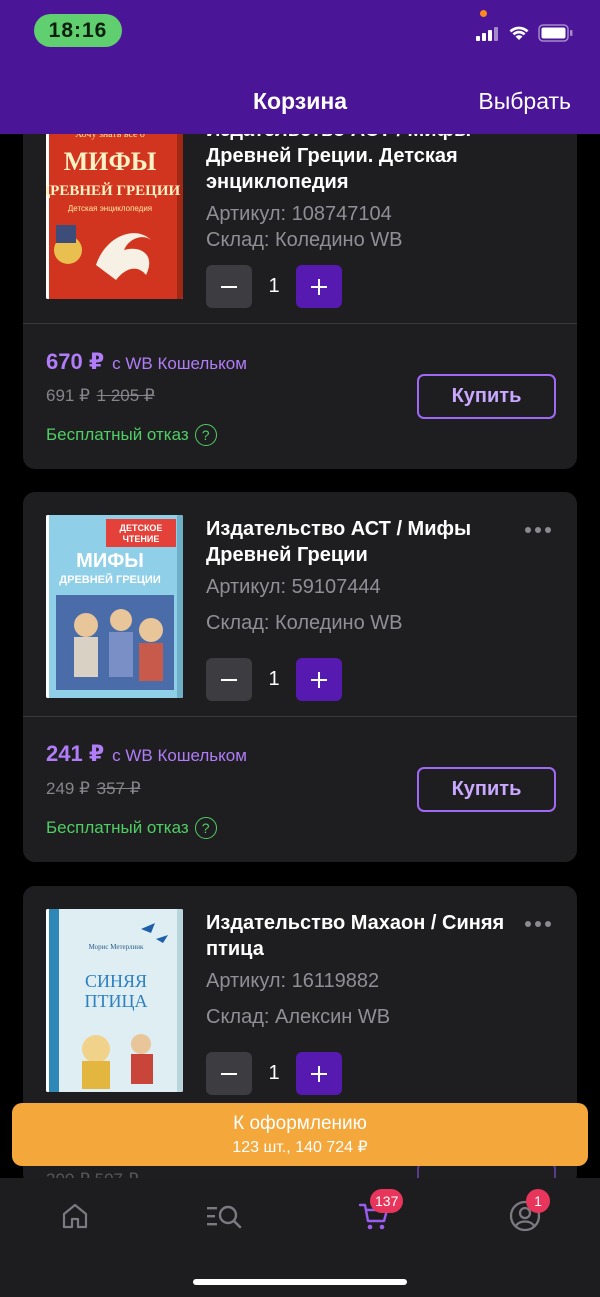 The image size is (600, 1297). Describe the element at coordinates (356, 542) in the screenshot. I see `product-title: Издательство АСТ / Мифы Древней Греции` at that location.